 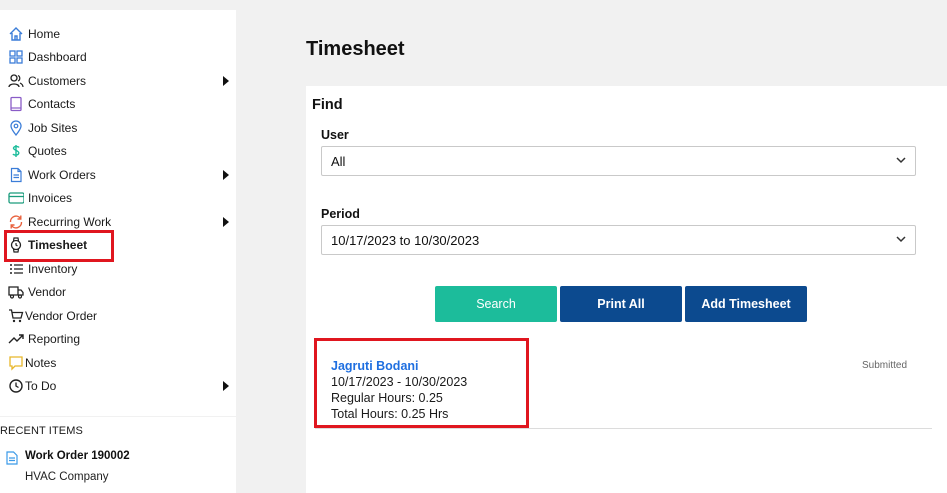 I want to click on period-select-value: 10/17/2023 to 10/30/2023, so click(x=405, y=240).